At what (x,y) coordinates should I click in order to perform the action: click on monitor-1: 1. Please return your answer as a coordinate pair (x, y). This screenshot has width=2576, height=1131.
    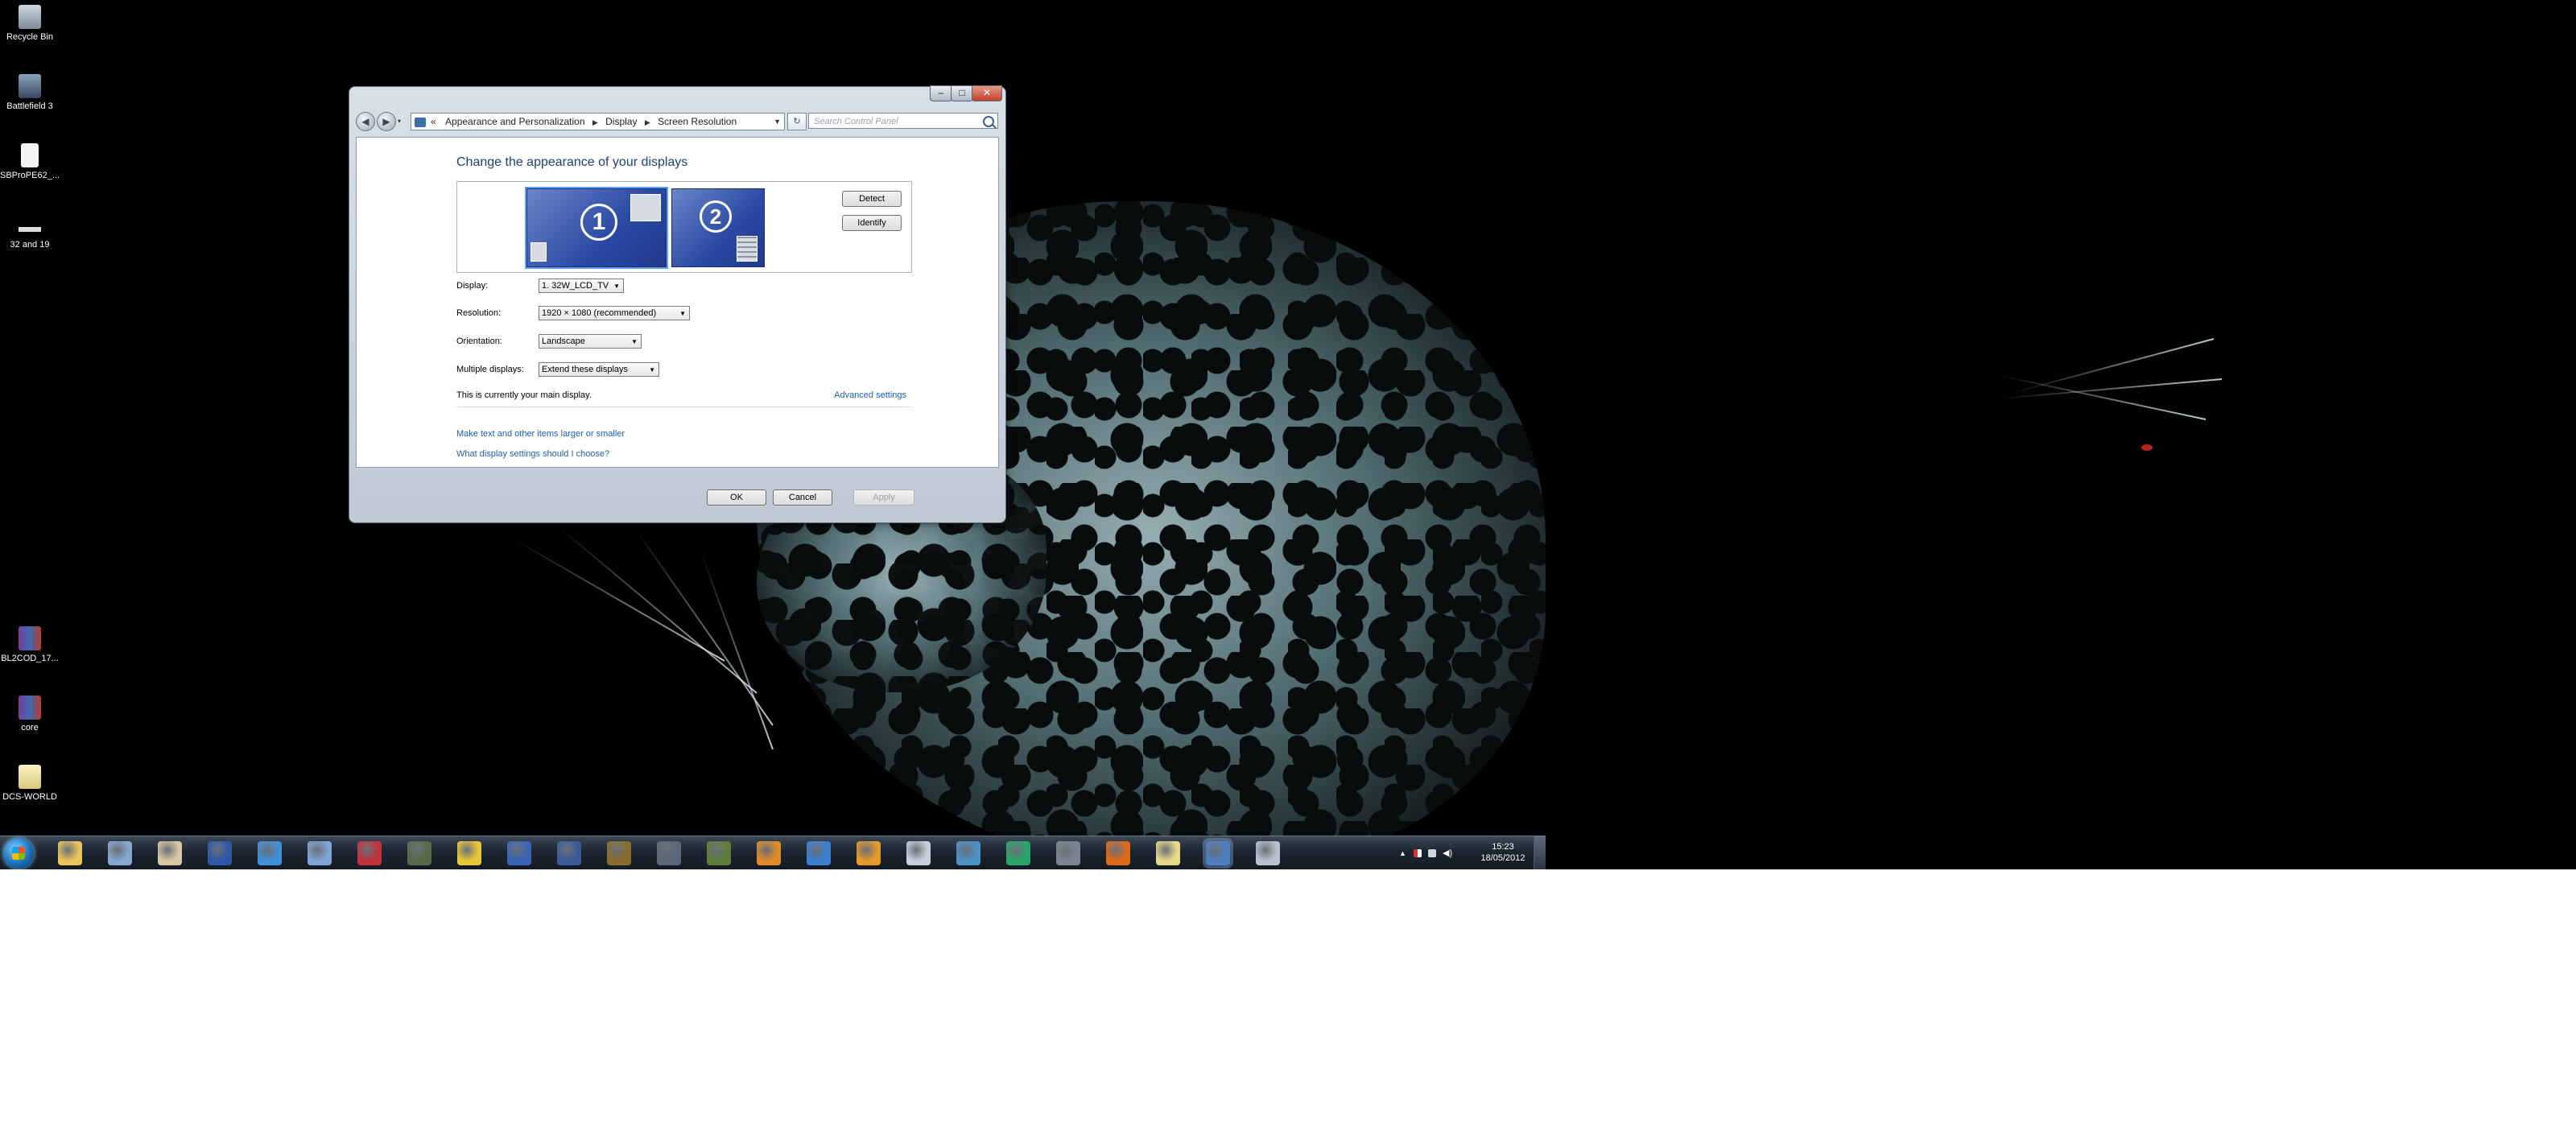
    Looking at the image, I should click on (596, 228).